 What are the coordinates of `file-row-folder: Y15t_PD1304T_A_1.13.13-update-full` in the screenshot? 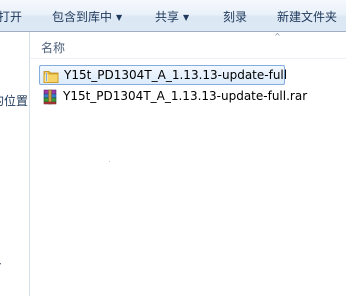 It's located at (163, 75).